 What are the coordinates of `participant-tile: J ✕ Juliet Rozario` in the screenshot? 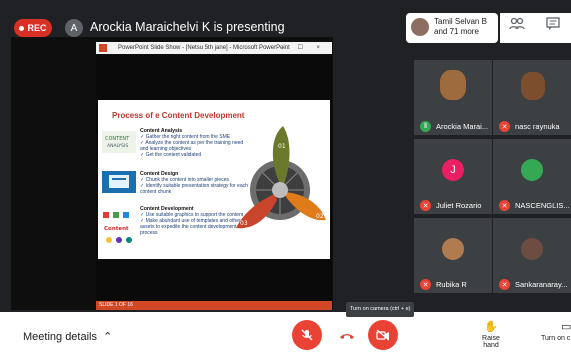 It's located at (453, 176).